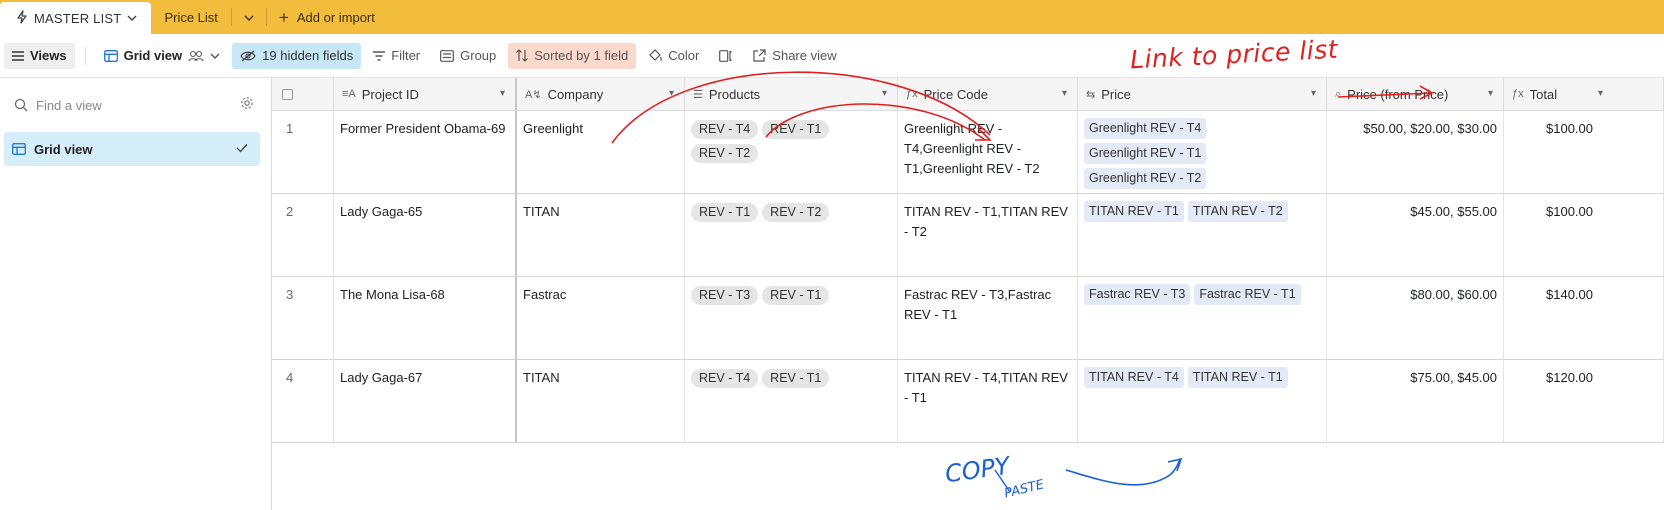 This screenshot has height=510, width=1664. Describe the element at coordinates (48, 55) in the screenshot. I see `views-label: Views` at that location.